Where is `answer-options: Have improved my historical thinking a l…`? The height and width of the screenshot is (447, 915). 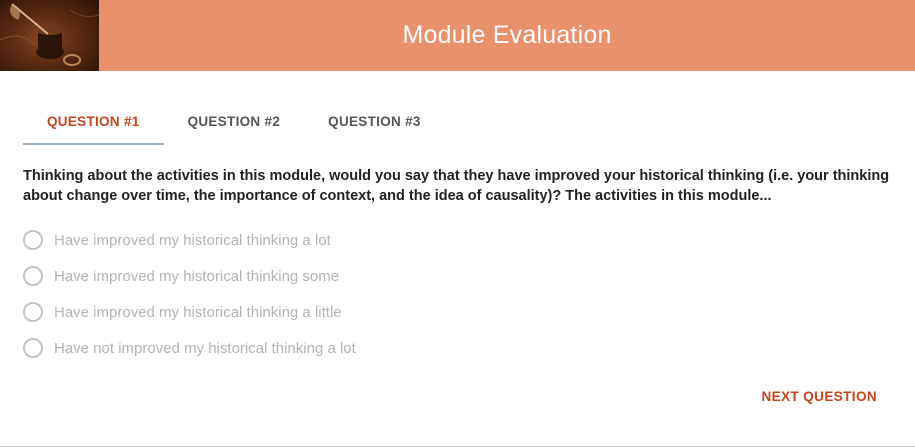
answer-options: Have improved my historical thinking a l… is located at coordinates (189, 294).